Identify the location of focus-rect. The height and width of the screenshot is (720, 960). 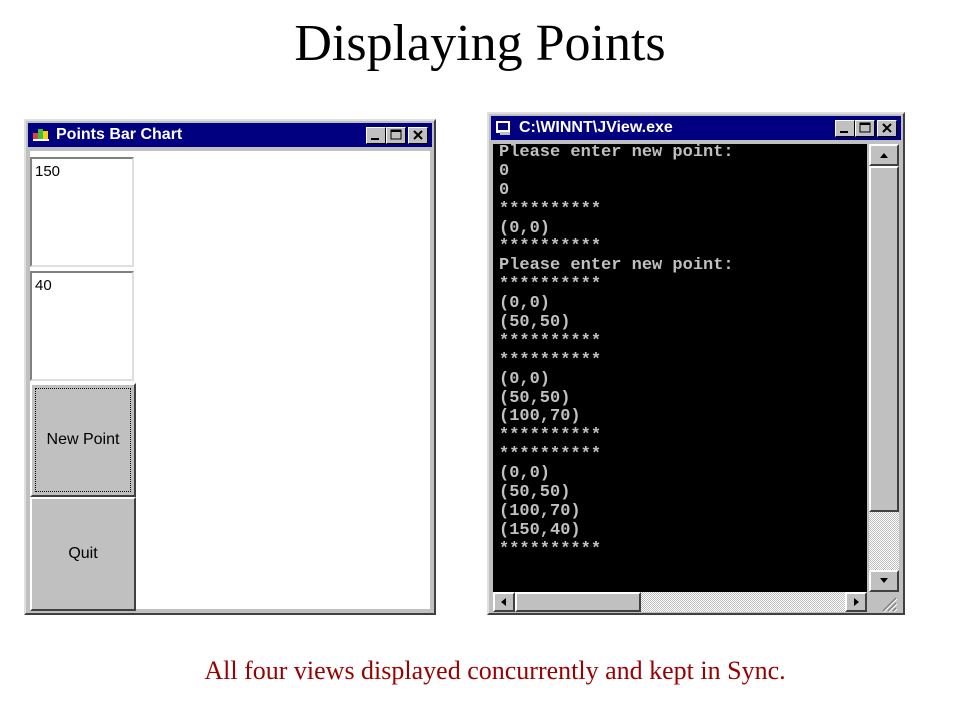
(83, 440).